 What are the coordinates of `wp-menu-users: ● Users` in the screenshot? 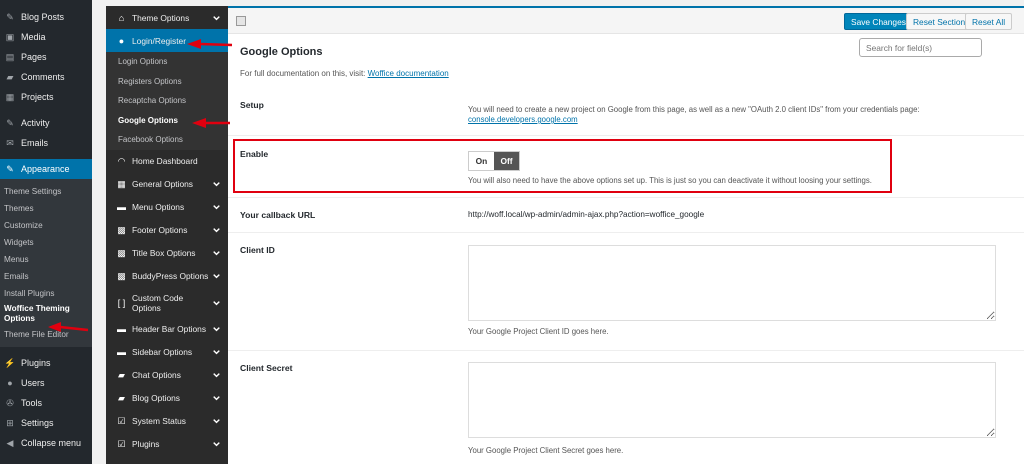 It's located at (46, 383).